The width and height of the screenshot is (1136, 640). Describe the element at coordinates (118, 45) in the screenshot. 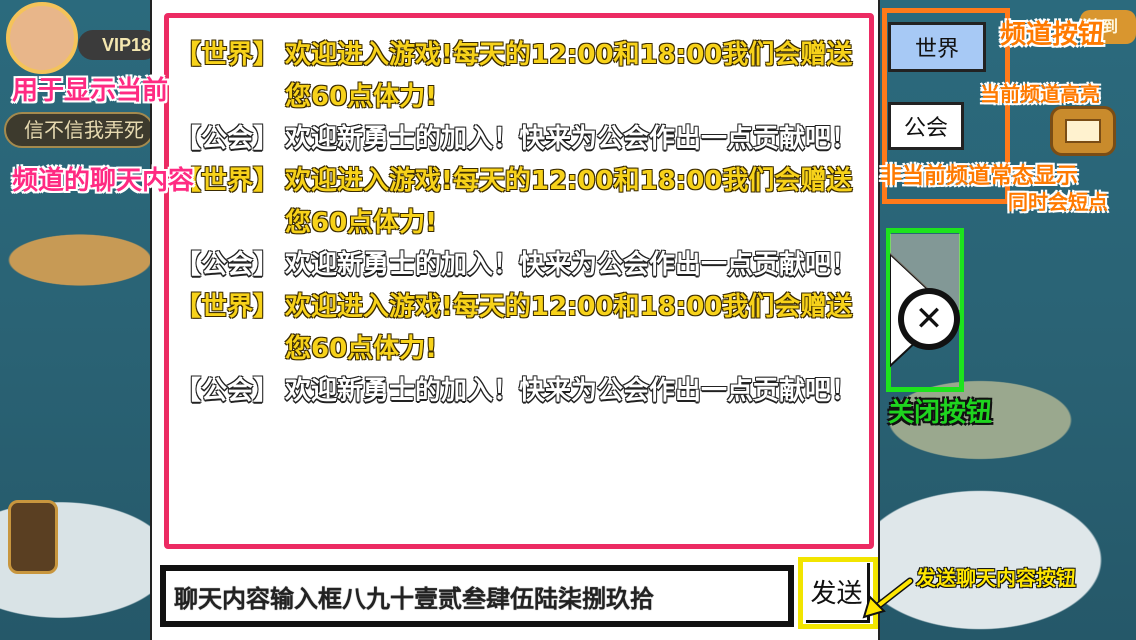

I see `vip-badge: VIP18` at that location.